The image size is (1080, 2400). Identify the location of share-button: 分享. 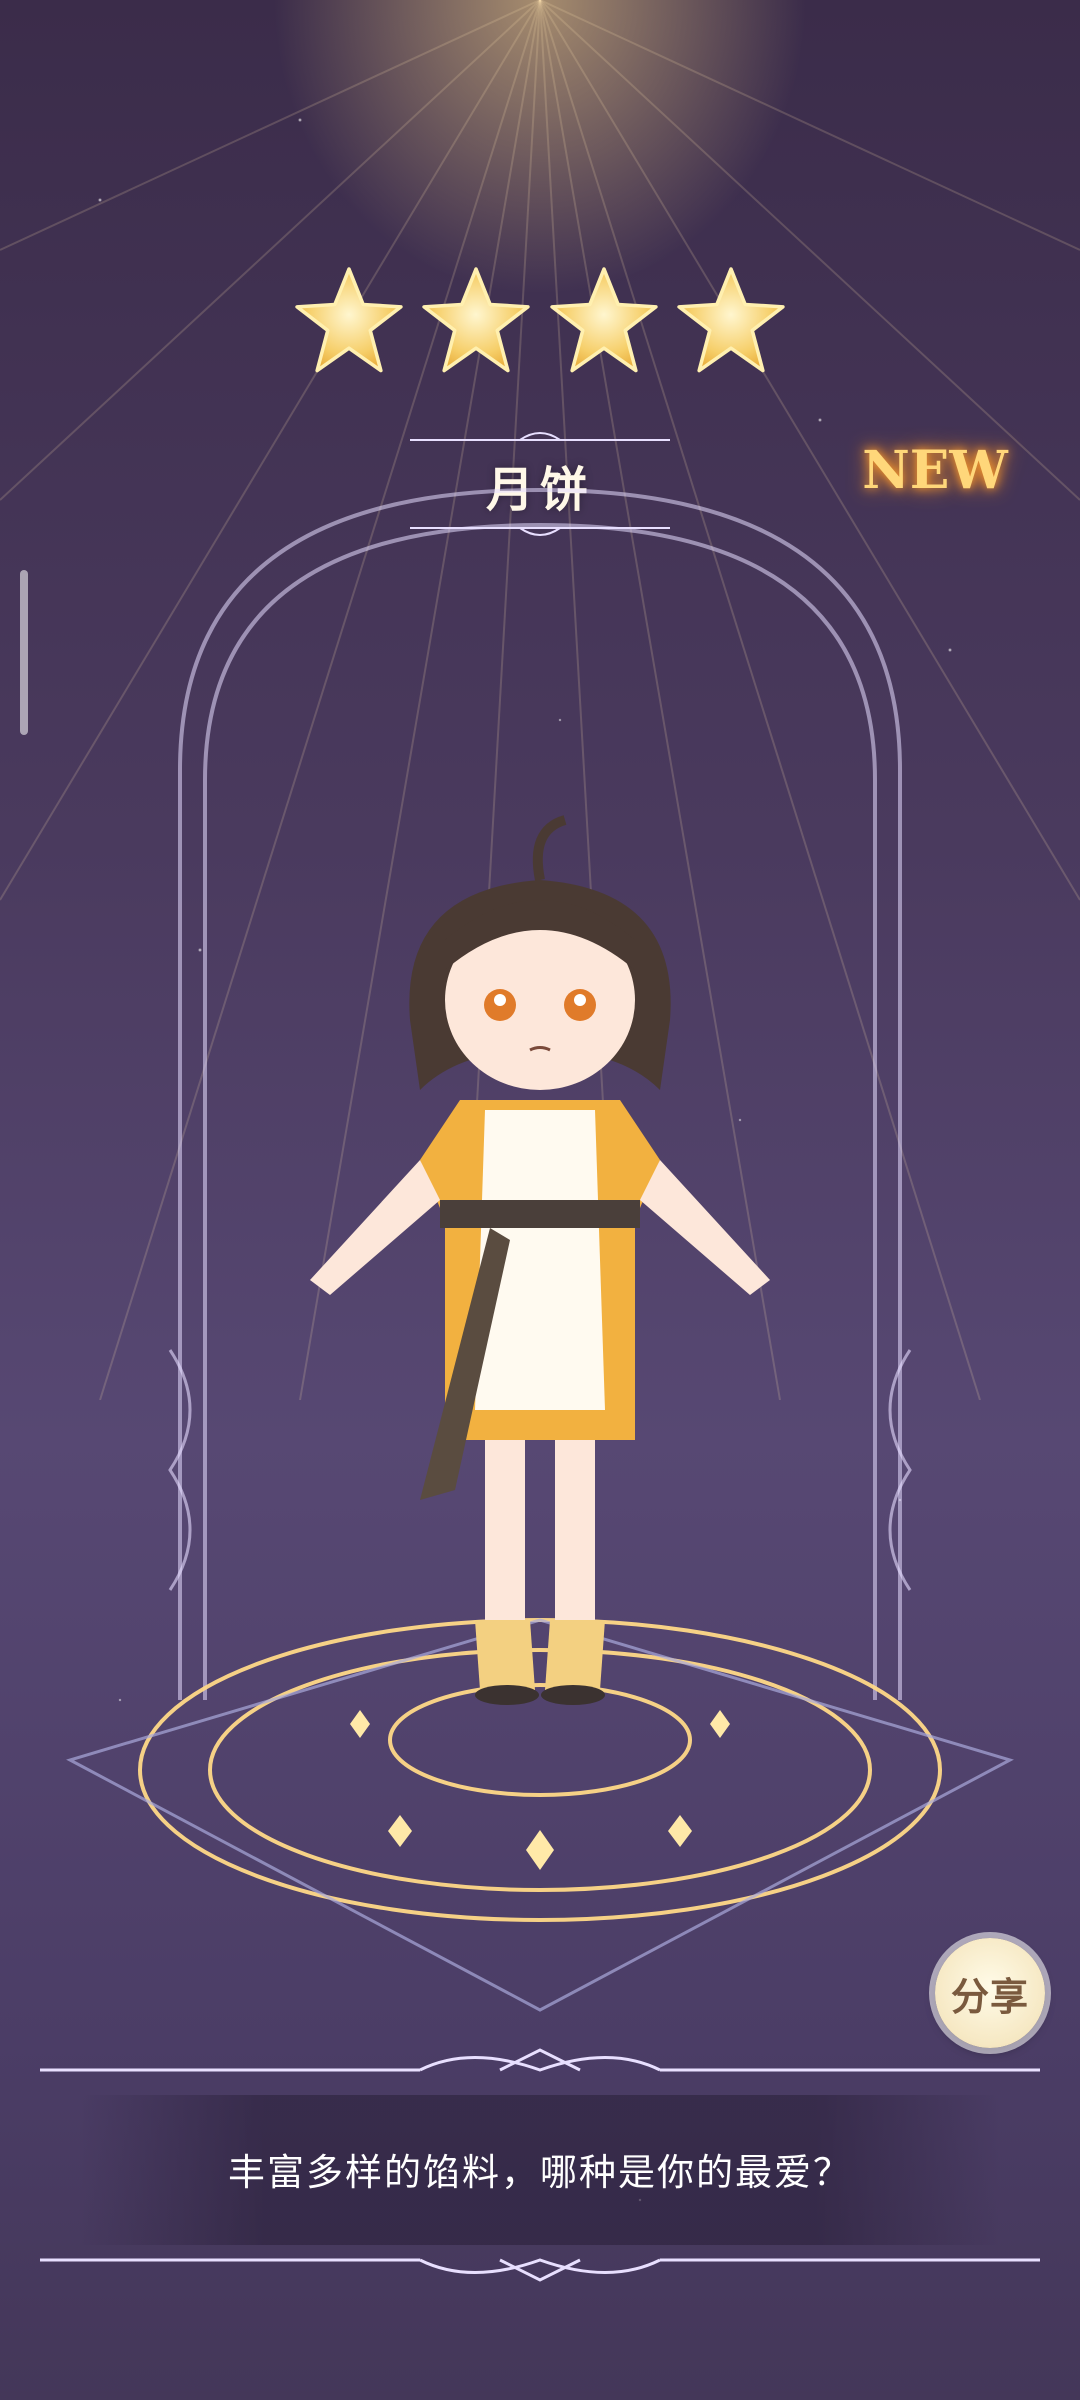
(990, 1993).